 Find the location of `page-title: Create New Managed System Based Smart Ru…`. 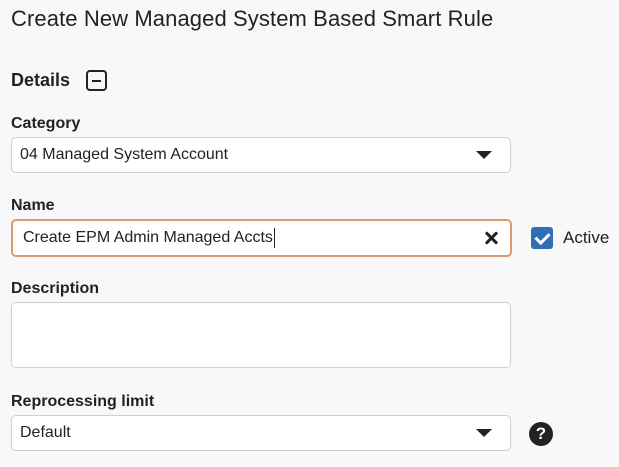

page-title: Create New Managed System Based Smart Ru… is located at coordinates (252, 18).